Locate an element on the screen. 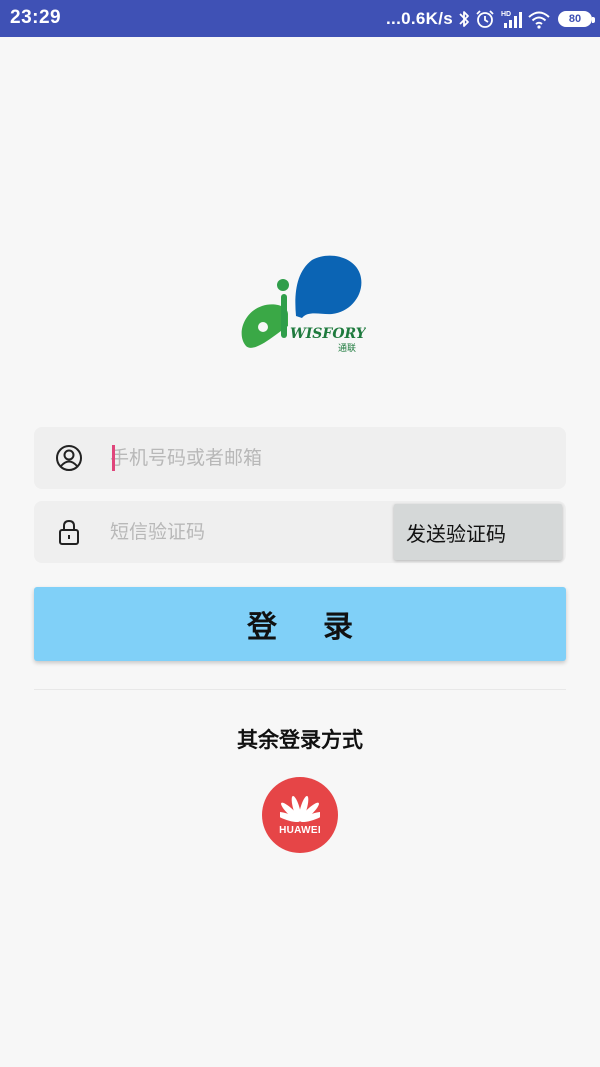 Image resolution: width=600 pixels, height=1067 pixels. huawei-label: HUAWEI is located at coordinates (300, 830).